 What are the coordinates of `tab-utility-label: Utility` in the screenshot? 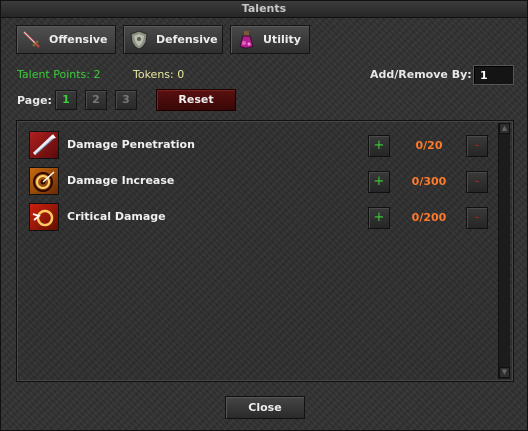 It's located at (282, 39).